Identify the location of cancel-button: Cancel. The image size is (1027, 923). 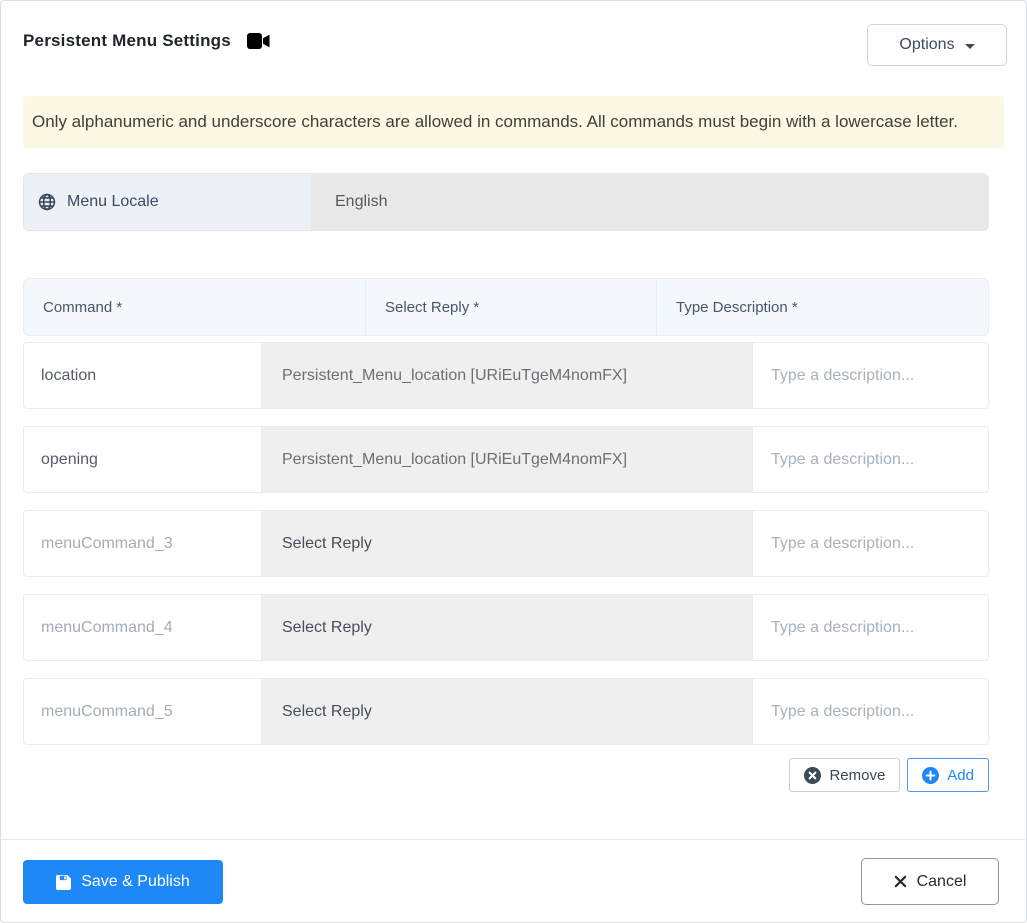
(930, 881).